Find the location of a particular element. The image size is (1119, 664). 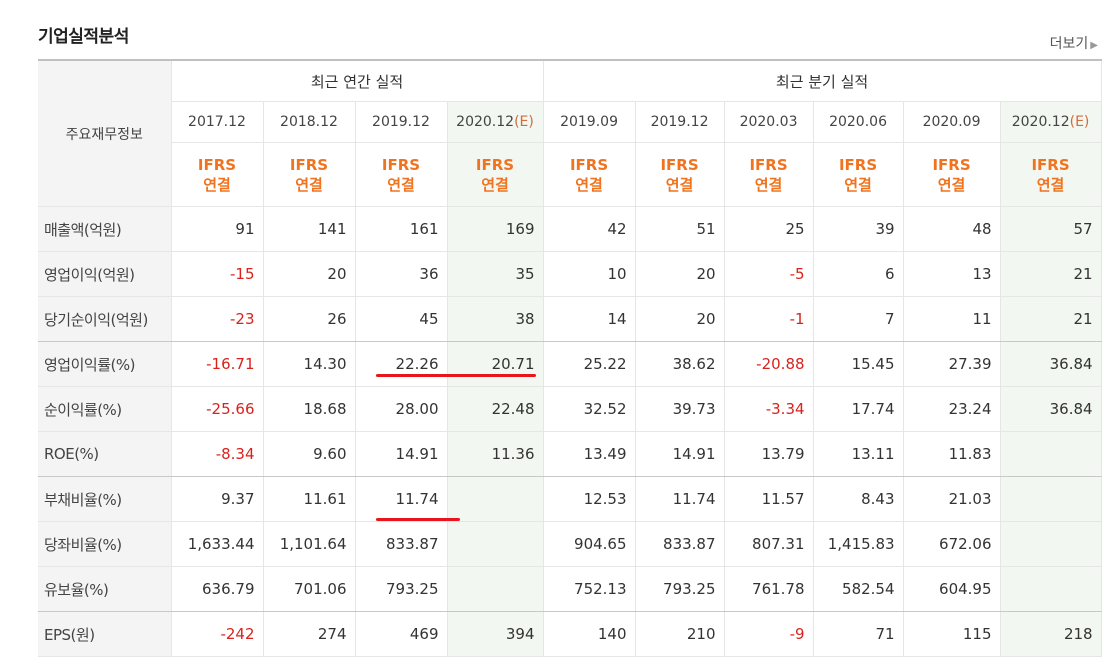

value-cell: 11.61 is located at coordinates (309, 499).